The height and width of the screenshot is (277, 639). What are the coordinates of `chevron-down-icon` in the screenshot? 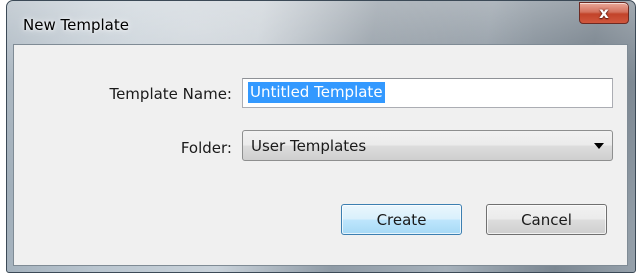 It's located at (599, 146).